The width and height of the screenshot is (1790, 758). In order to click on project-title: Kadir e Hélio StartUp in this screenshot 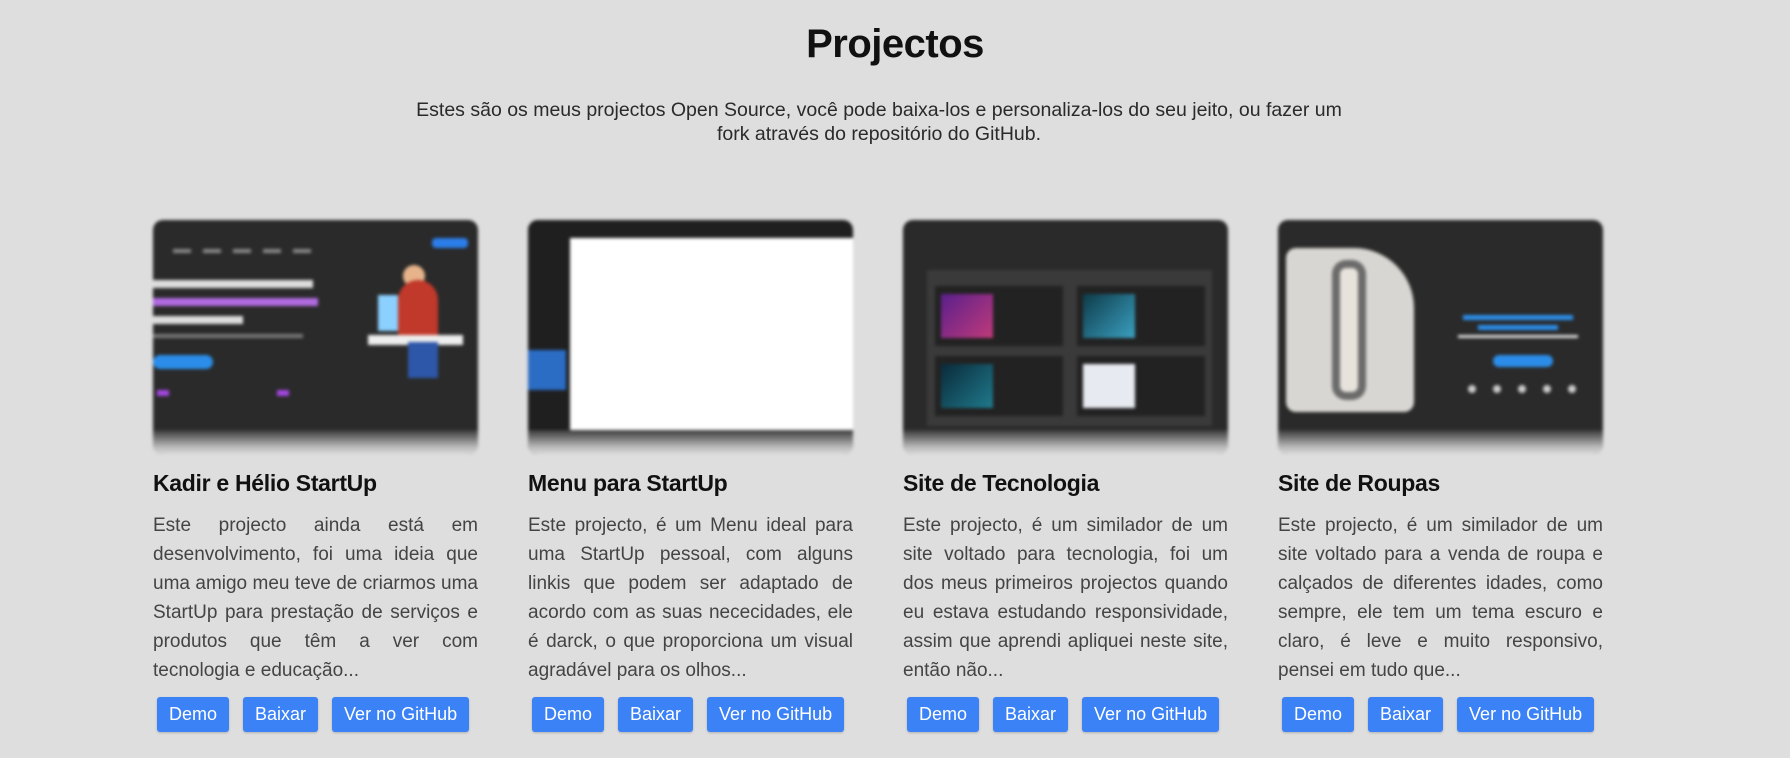, I will do `click(265, 483)`.